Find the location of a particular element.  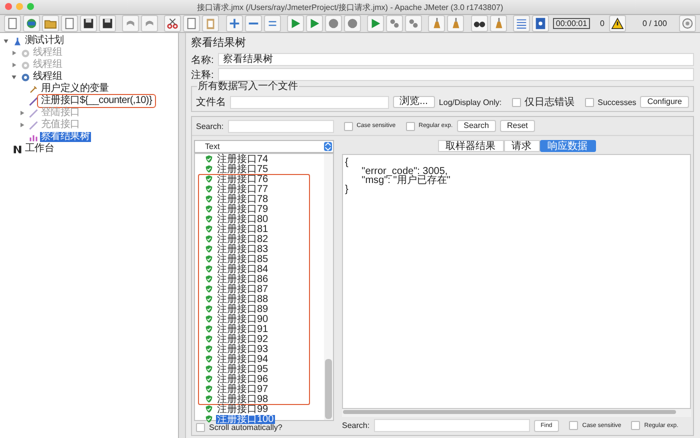

sample-item: 注册接口97 is located at coordinates (243, 389).